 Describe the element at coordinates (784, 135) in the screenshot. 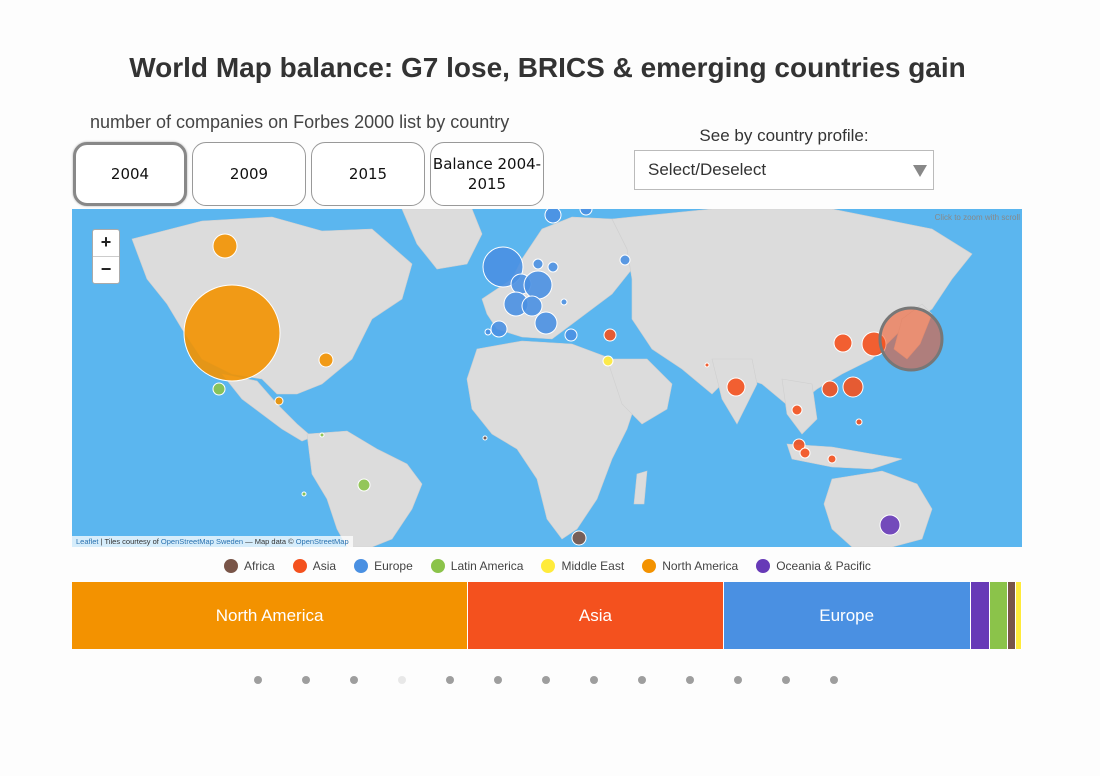

I see `country-profile-label: See by country profile:` at that location.